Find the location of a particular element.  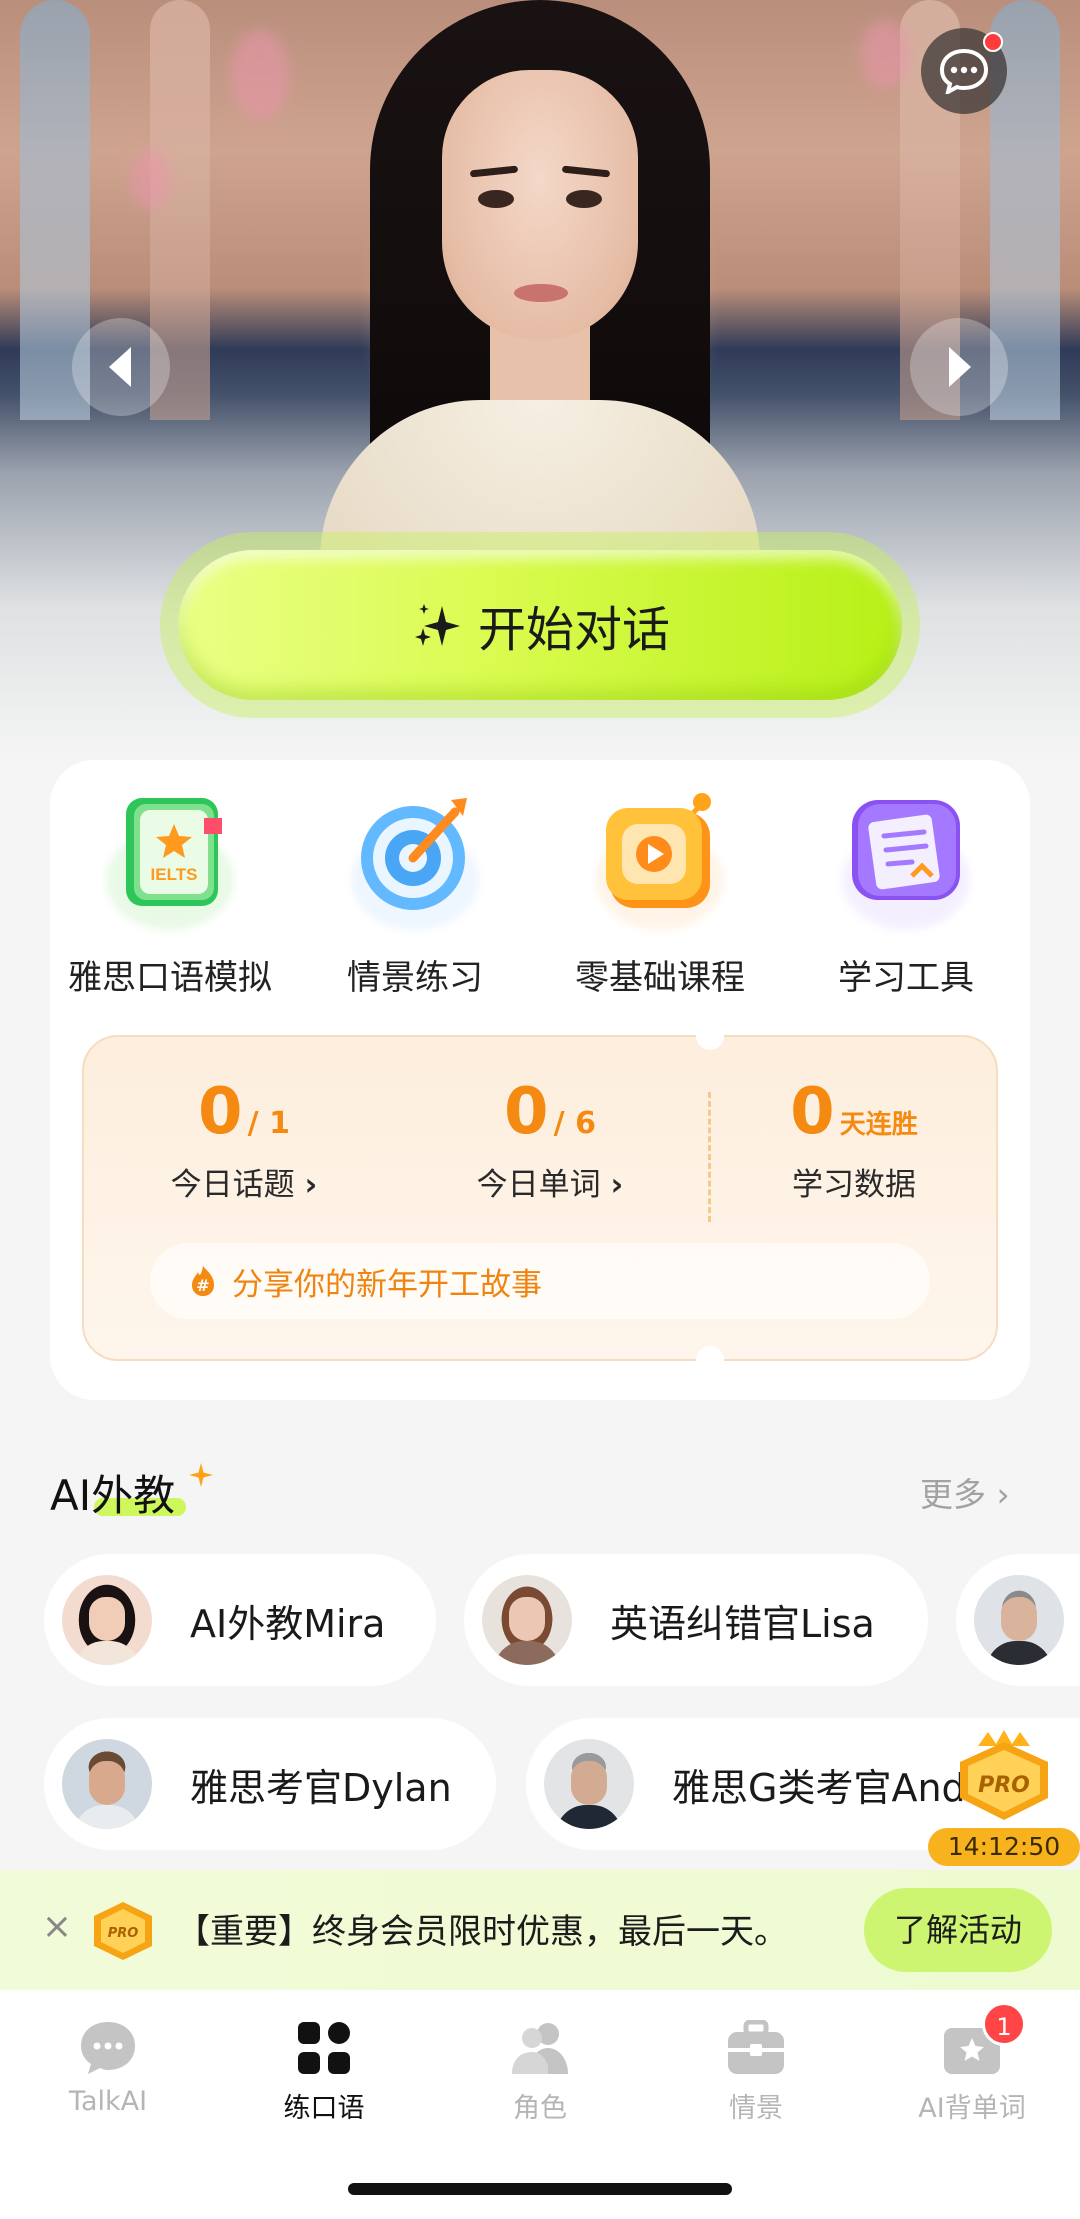

feature-label: 零基础课程 is located at coordinates (660, 978).